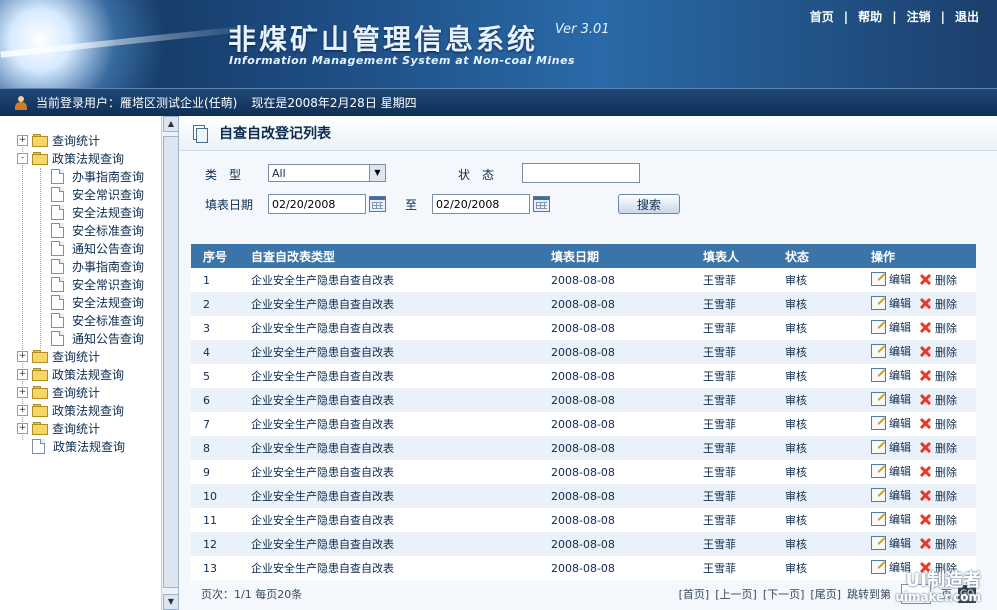  I want to click on next-page-link: [下一页], so click(784, 594).